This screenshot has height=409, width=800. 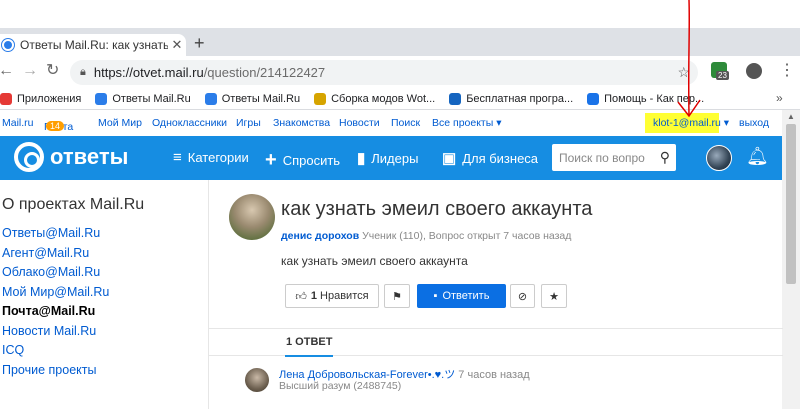 I want to click on sidebar-item-icq: ICQ, so click(x=101, y=351).